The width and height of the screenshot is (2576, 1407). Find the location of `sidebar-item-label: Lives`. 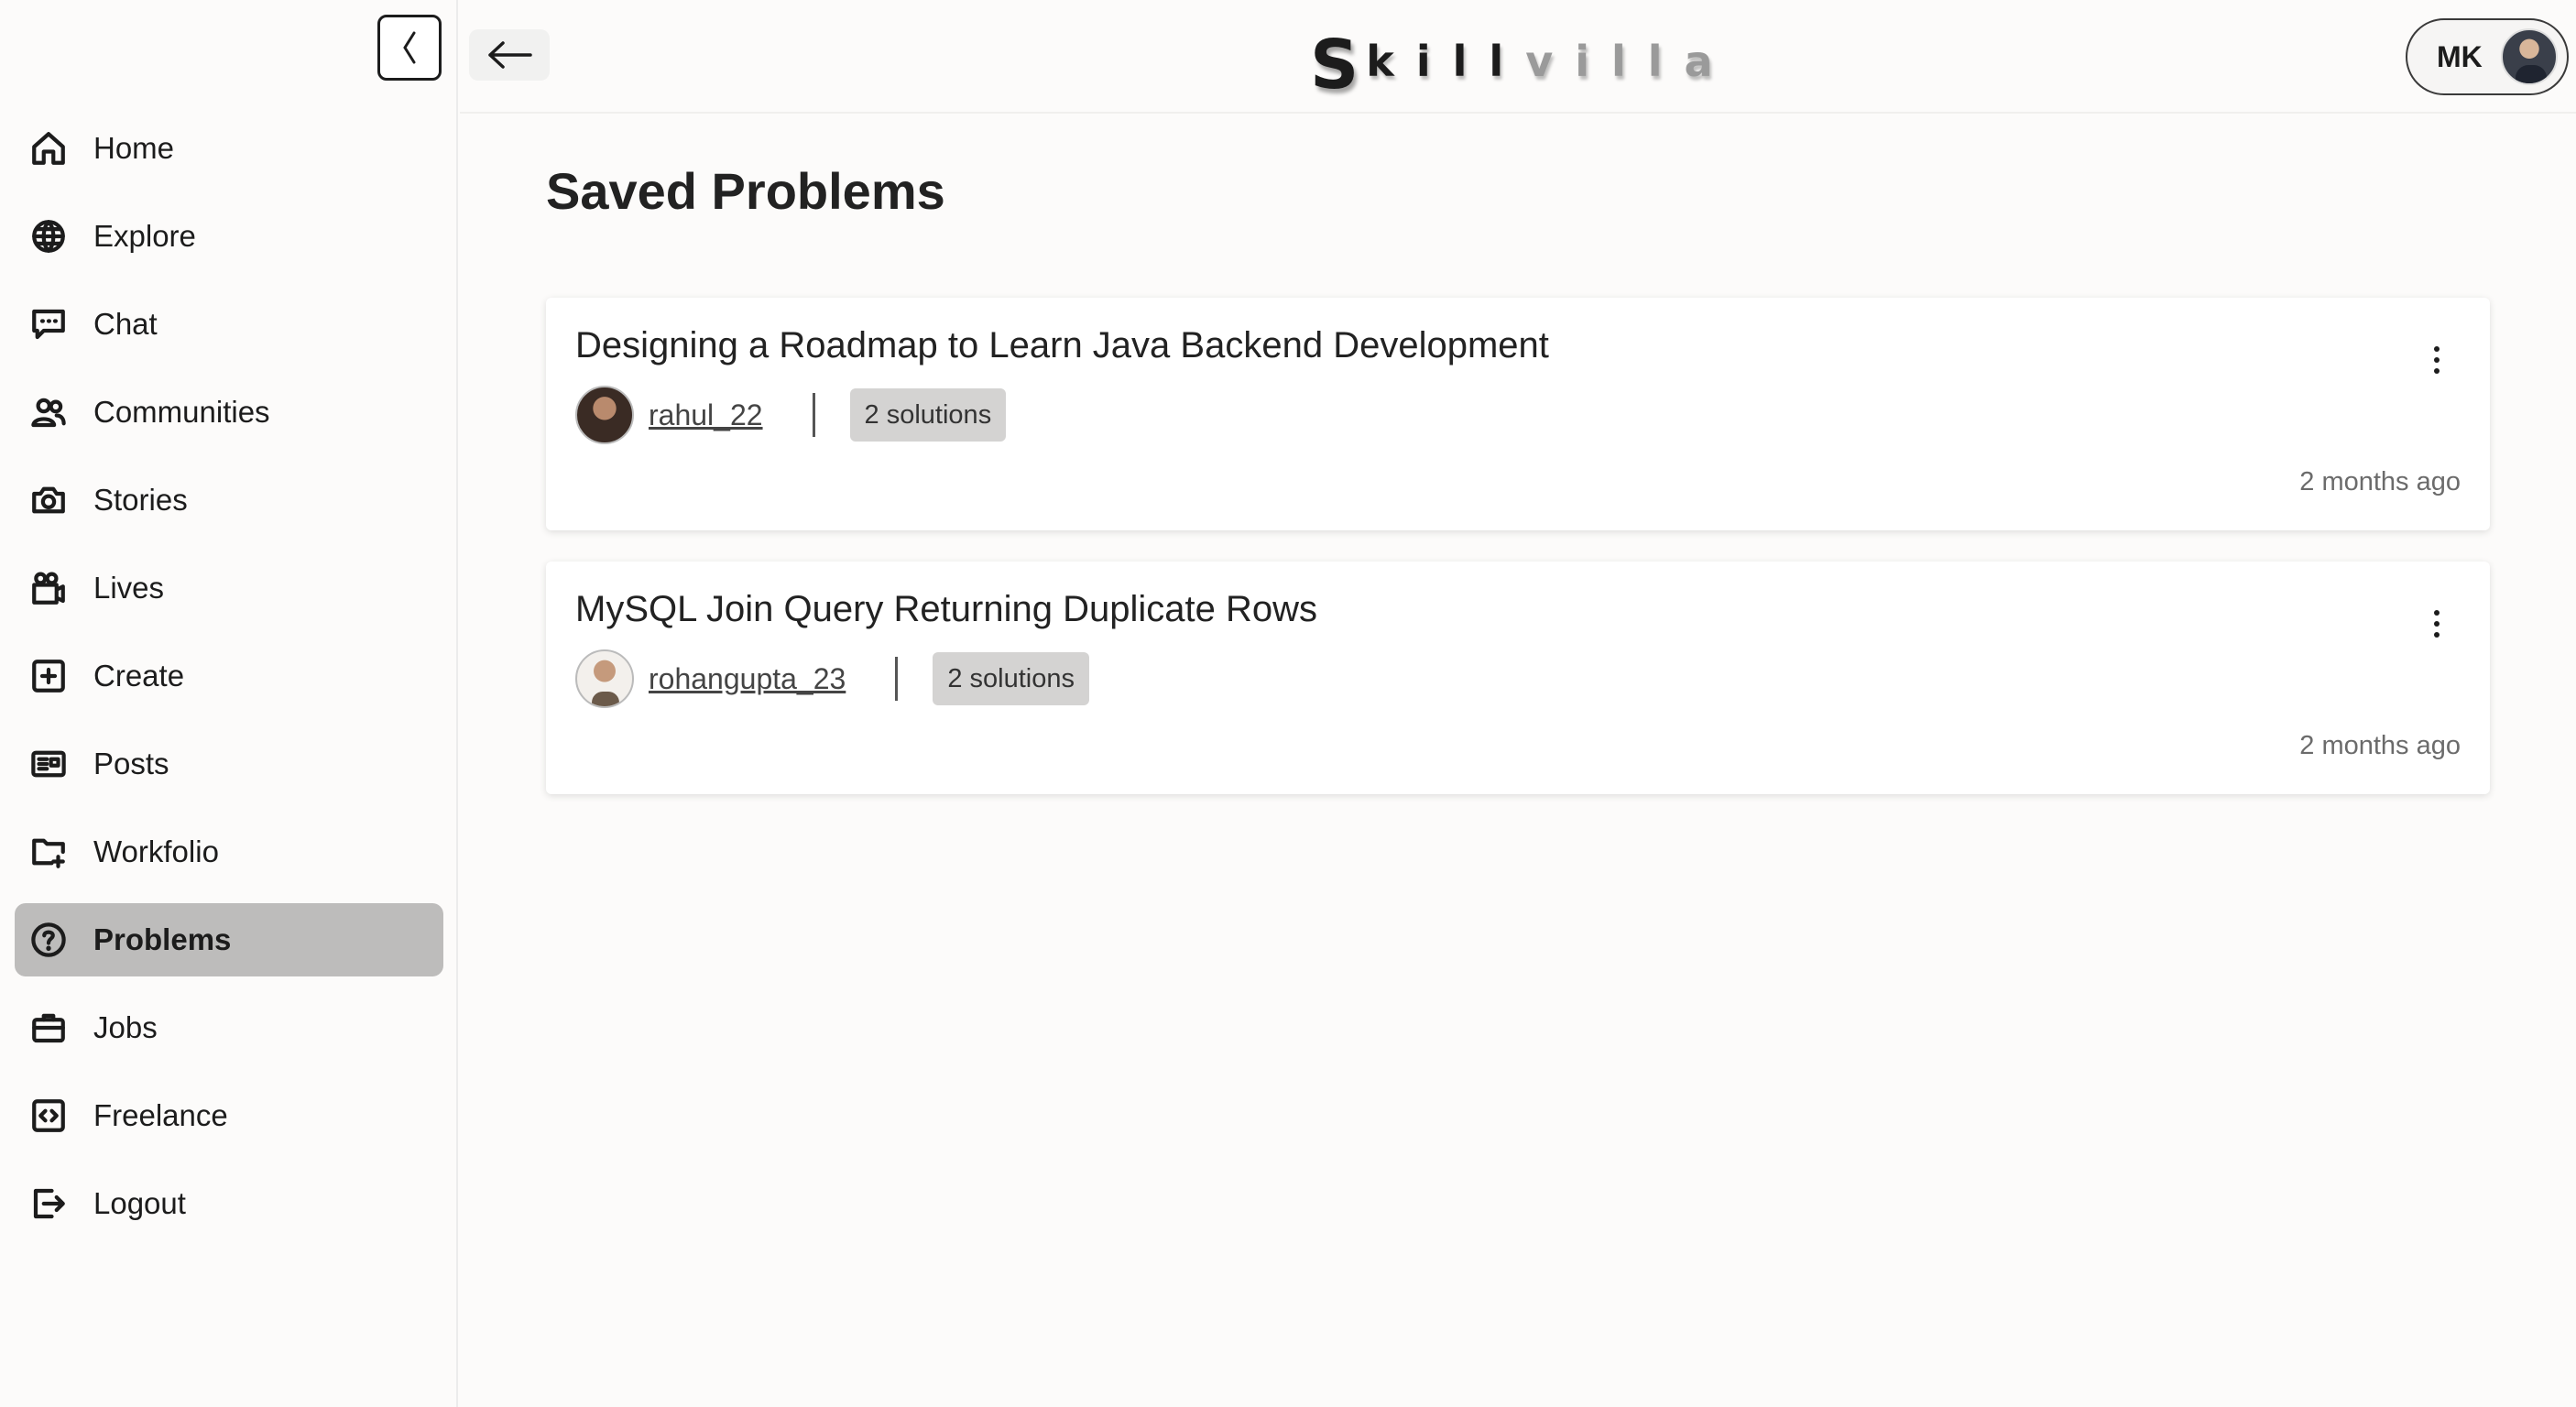

sidebar-item-label: Lives is located at coordinates (129, 588).